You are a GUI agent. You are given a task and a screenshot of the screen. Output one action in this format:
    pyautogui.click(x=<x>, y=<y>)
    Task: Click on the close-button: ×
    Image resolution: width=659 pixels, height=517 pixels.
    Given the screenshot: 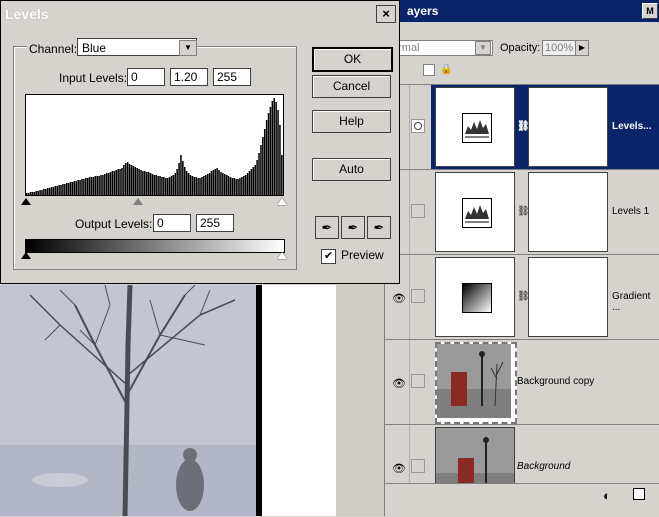 What is the action you would take?
    pyautogui.click(x=386, y=14)
    